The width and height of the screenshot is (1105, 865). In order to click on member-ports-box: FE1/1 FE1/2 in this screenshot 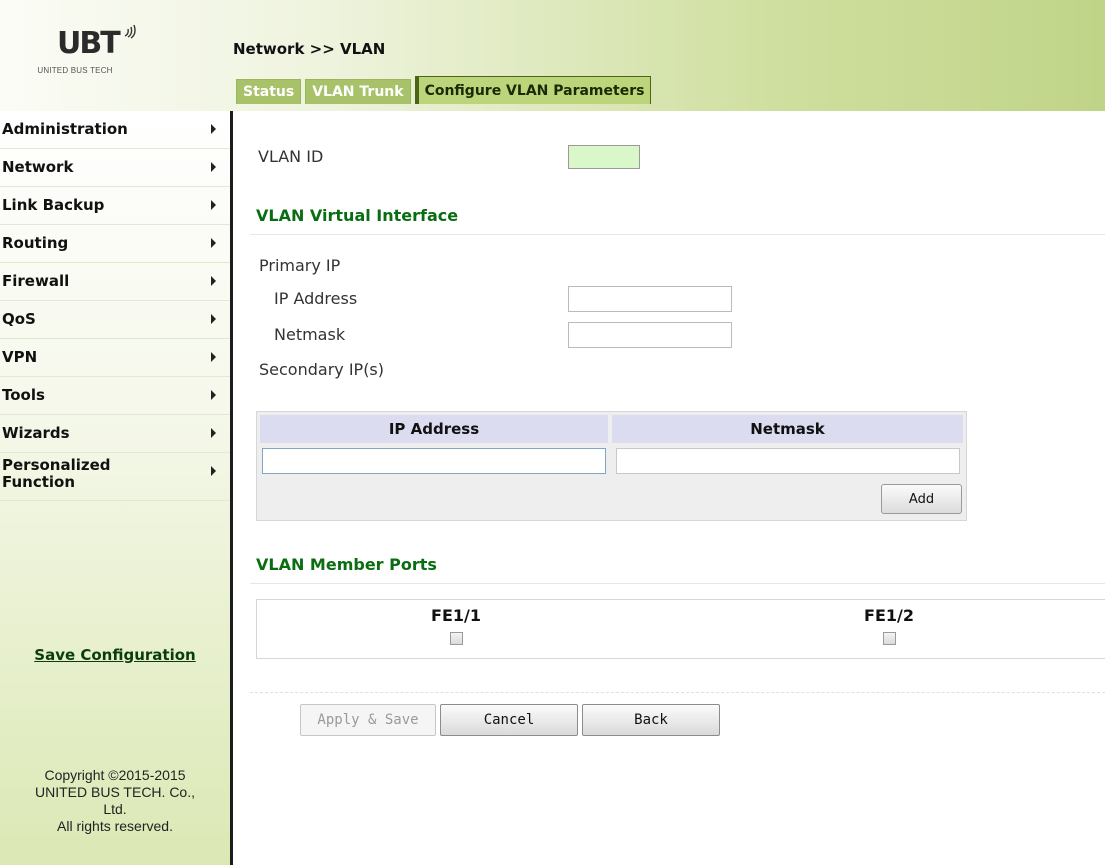, I will do `click(680, 629)`.